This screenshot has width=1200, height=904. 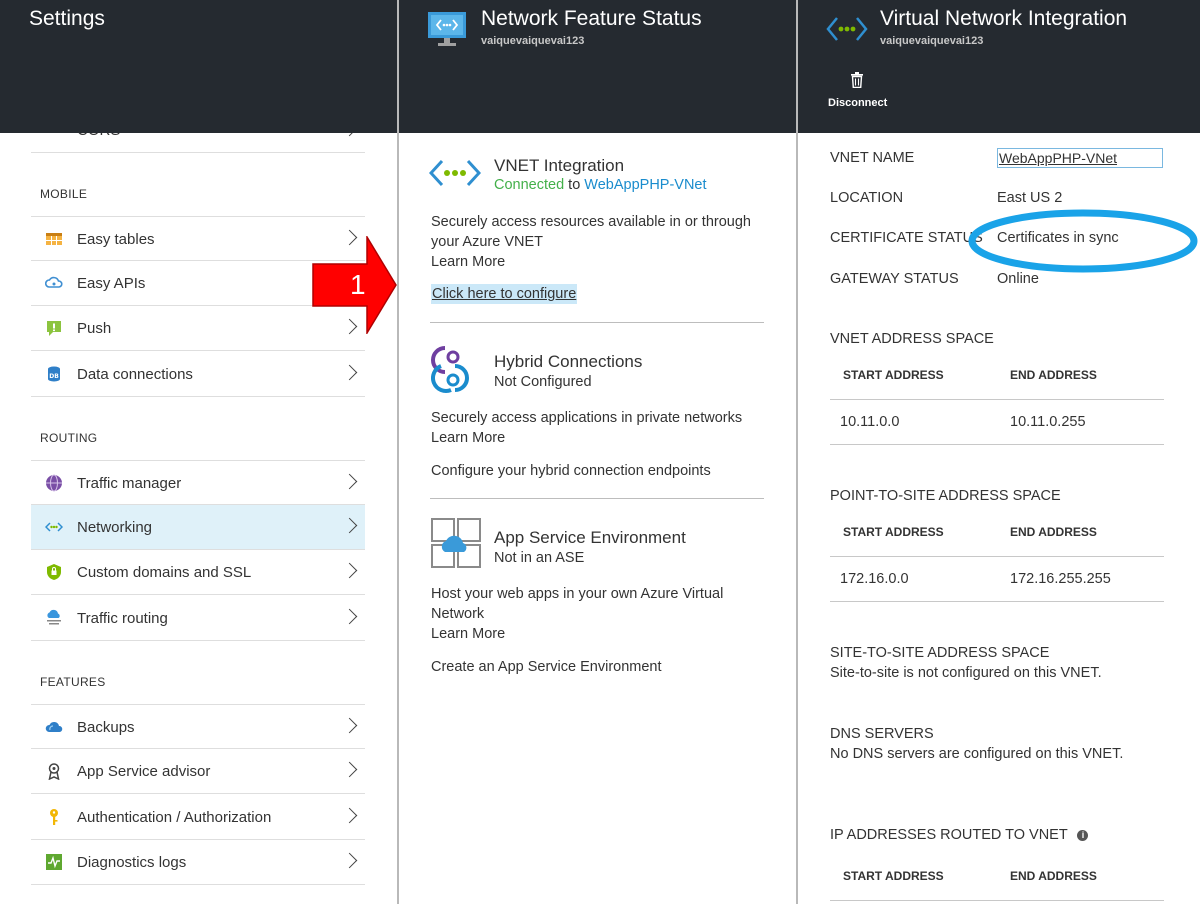 I want to click on vnet-name-link: WebAppPHP-VNet, so click(x=1080, y=158).